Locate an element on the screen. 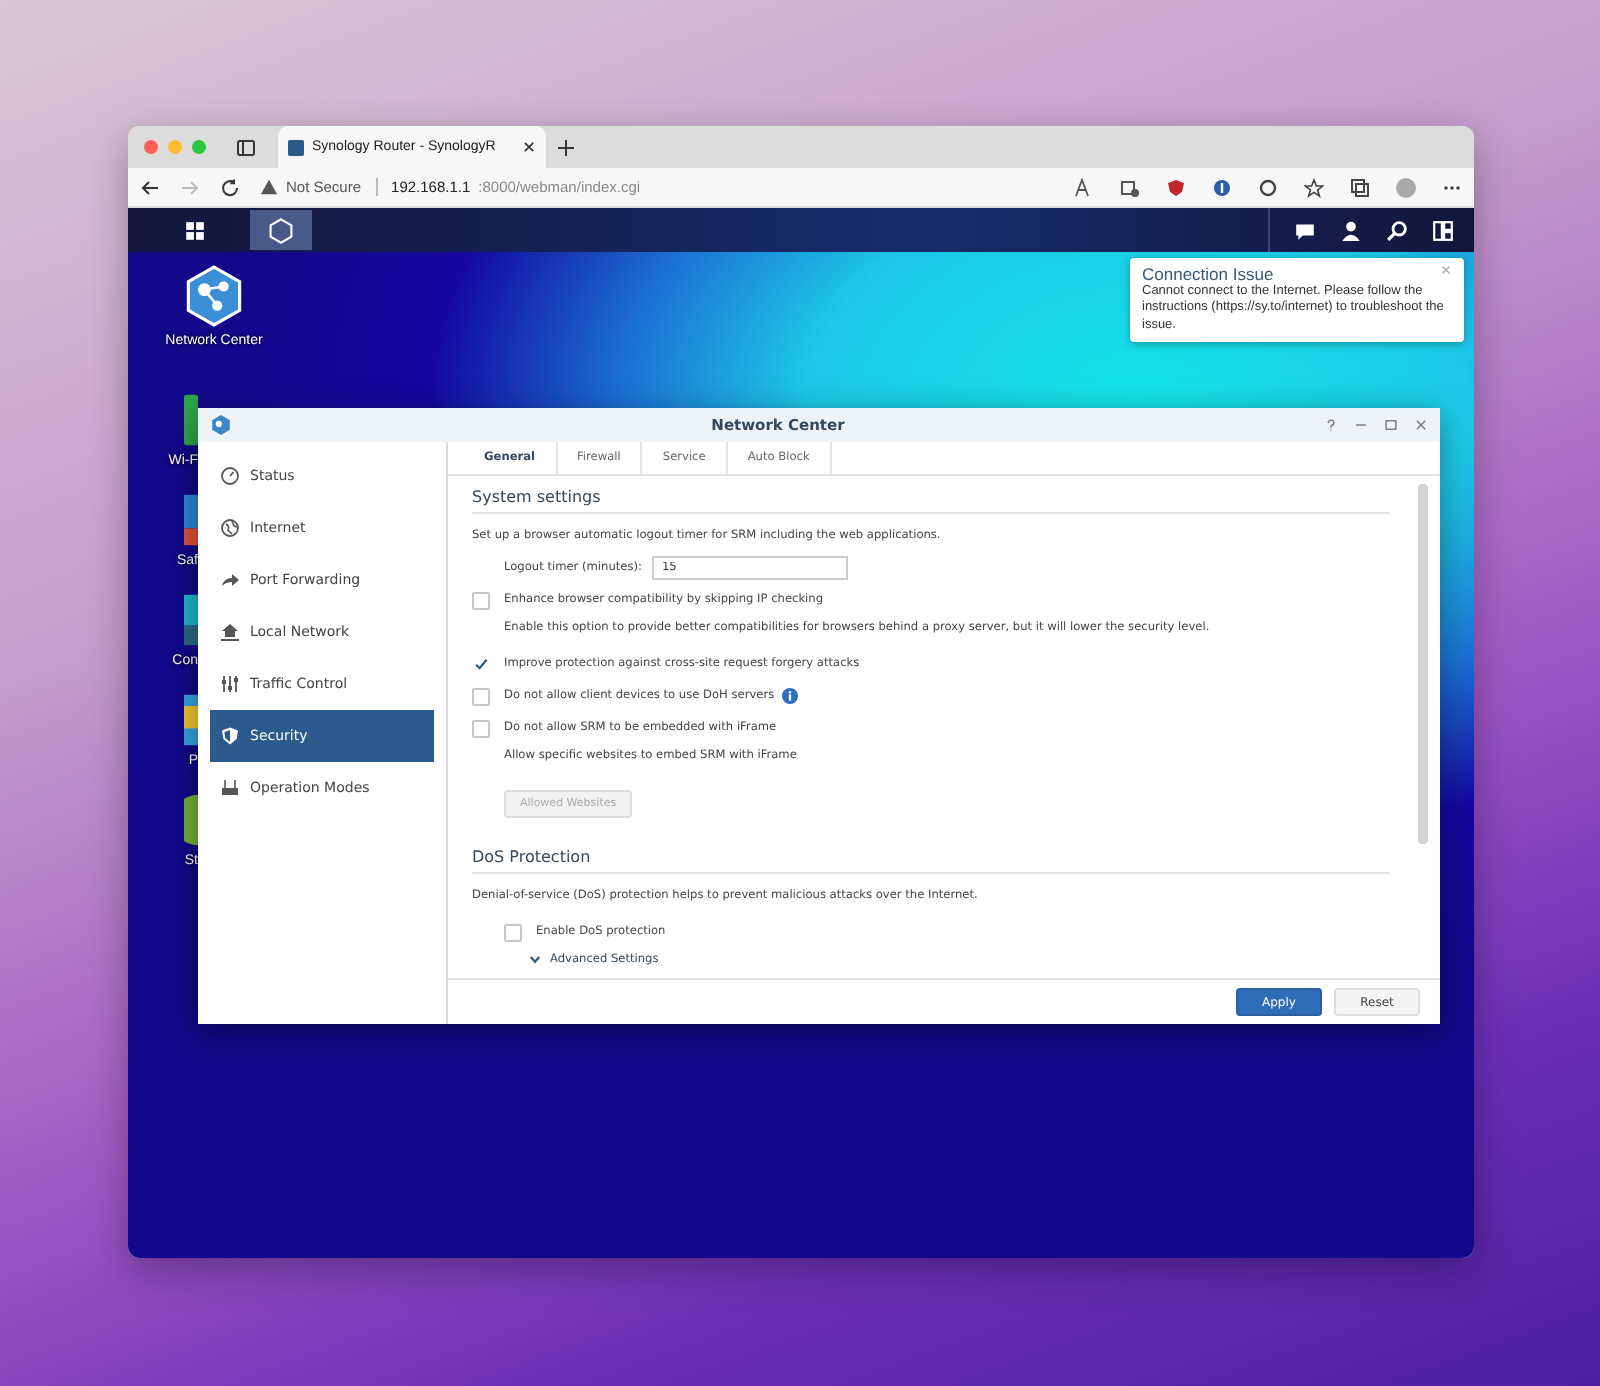 This screenshot has height=1386, width=1600. back-icon is located at coordinates (150, 187).